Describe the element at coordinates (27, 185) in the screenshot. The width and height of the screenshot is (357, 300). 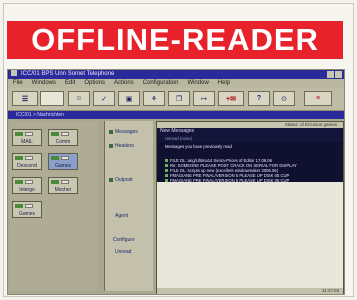
I see `group-intergo: Intergo` at that location.